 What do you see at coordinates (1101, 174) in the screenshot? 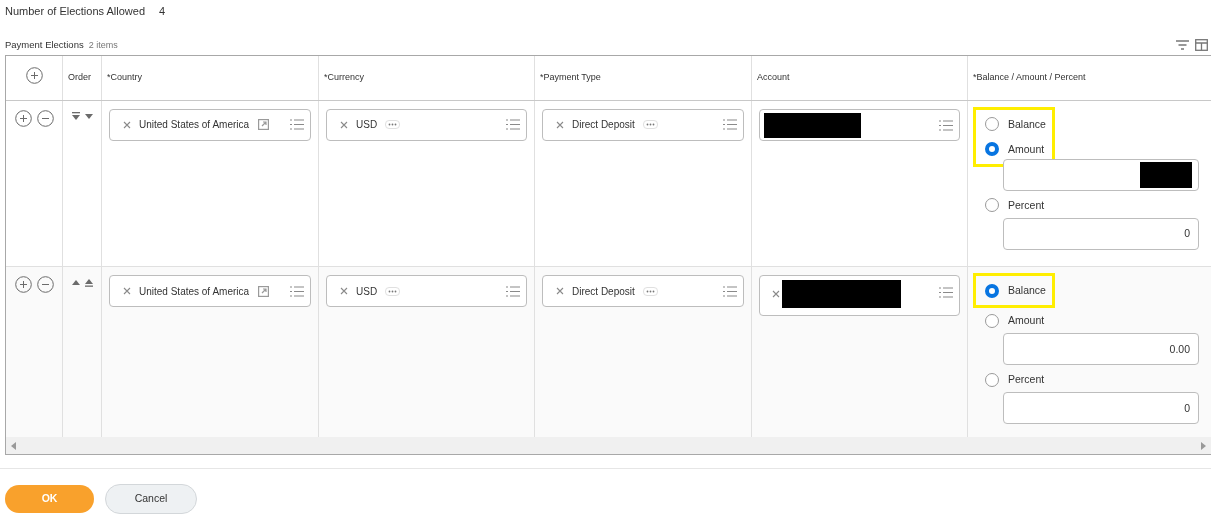
I see `number-field` at bounding box center [1101, 174].